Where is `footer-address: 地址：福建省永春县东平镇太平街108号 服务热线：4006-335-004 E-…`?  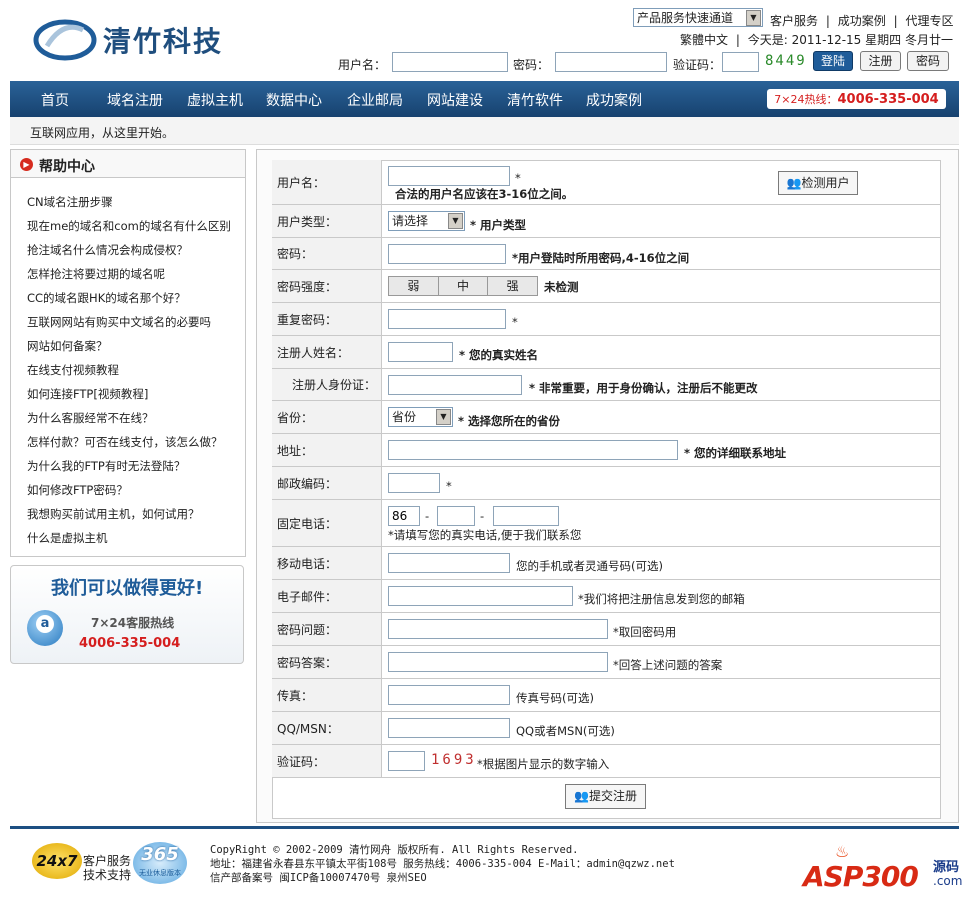 footer-address: 地址：福建省永春县东平镇太平街108号 服务热线：4006-335-004 E-… is located at coordinates (442, 864).